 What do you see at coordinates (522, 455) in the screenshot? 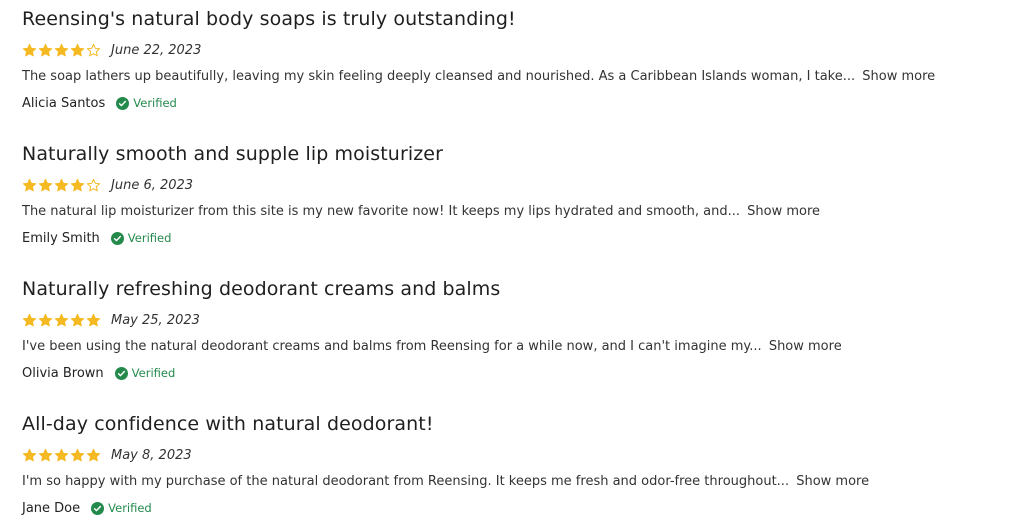
I see `rating-row: May 8, 2023` at bounding box center [522, 455].